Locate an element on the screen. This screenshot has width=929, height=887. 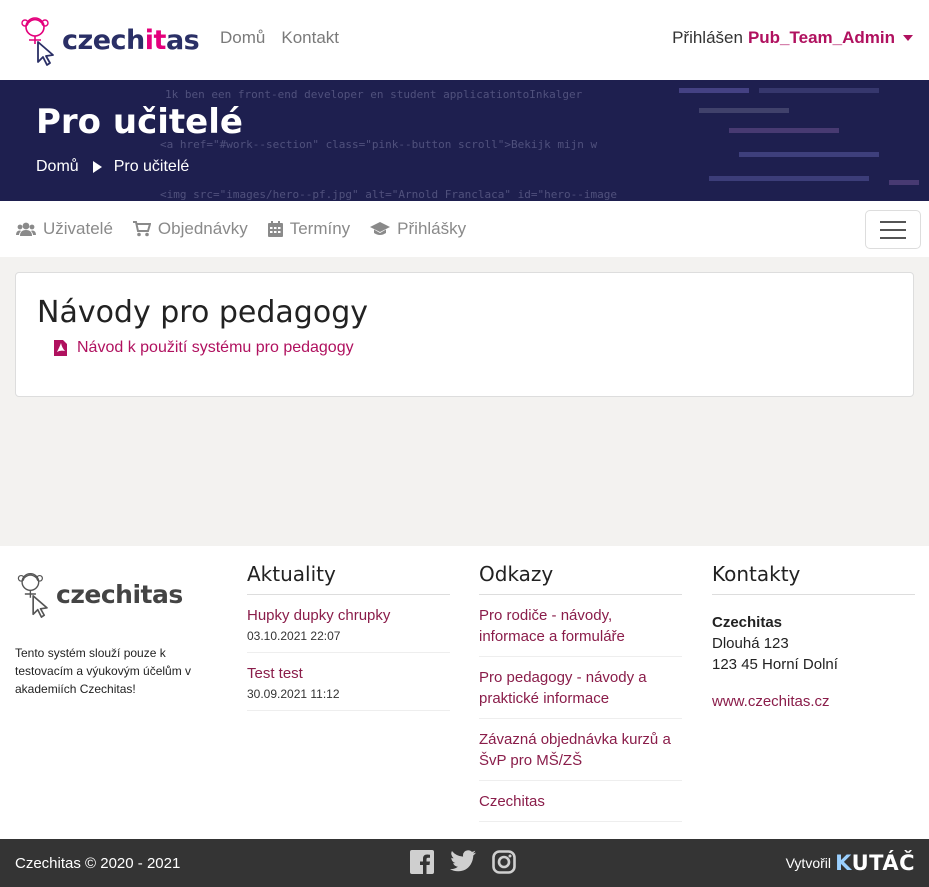
brand-wordmark: czechitas is located at coordinates (131, 40).